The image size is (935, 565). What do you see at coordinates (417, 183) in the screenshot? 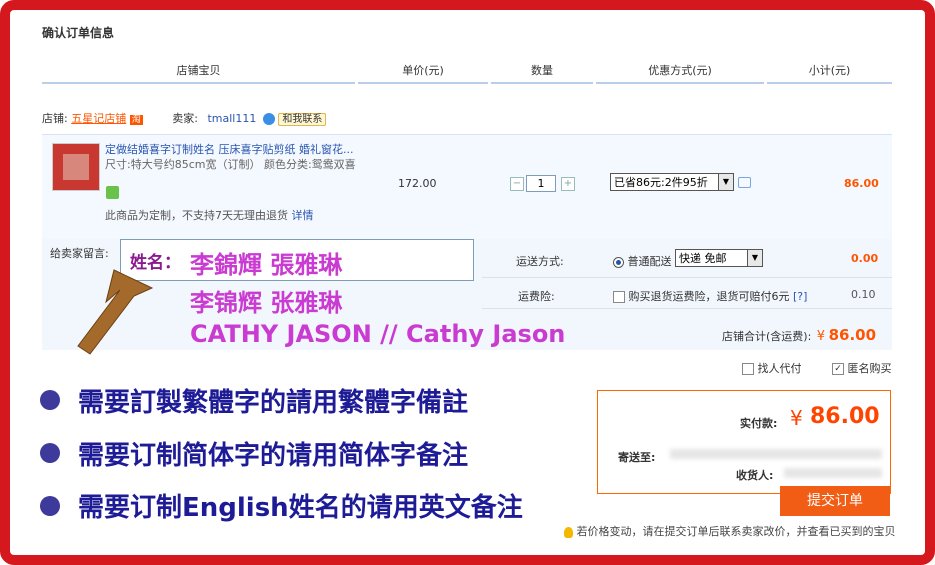
I see `unit-price: 172.00` at bounding box center [417, 183].